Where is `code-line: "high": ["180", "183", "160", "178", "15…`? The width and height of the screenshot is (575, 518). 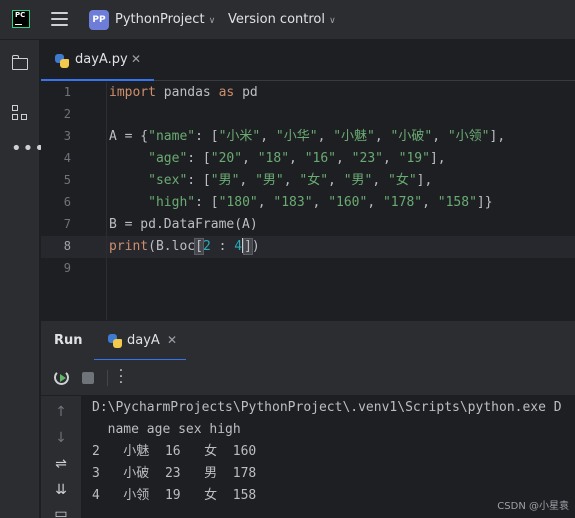
code-line: "high": ["180", "183", "160", "178", "15… is located at coordinates (320, 202).